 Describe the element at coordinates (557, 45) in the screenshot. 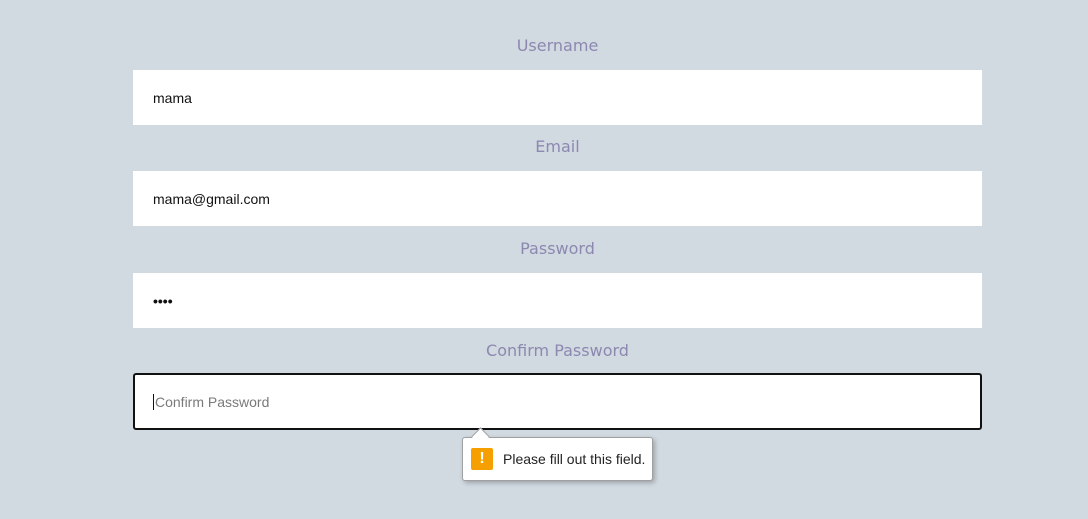

I see `username-label: Username` at that location.